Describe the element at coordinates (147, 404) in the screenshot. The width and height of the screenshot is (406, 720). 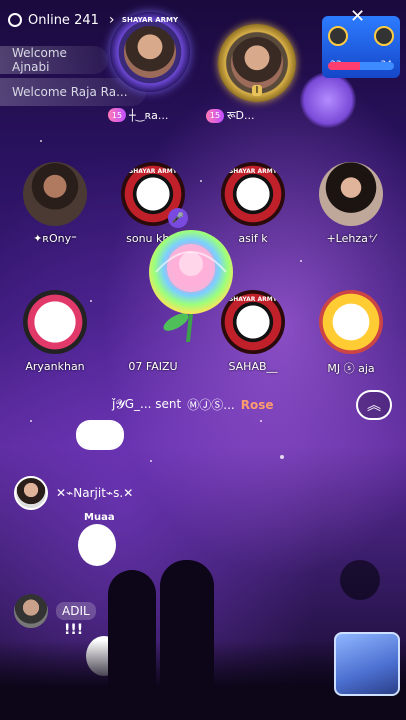
I see `gift-sender: ǰ𝓨G_... sent` at that location.